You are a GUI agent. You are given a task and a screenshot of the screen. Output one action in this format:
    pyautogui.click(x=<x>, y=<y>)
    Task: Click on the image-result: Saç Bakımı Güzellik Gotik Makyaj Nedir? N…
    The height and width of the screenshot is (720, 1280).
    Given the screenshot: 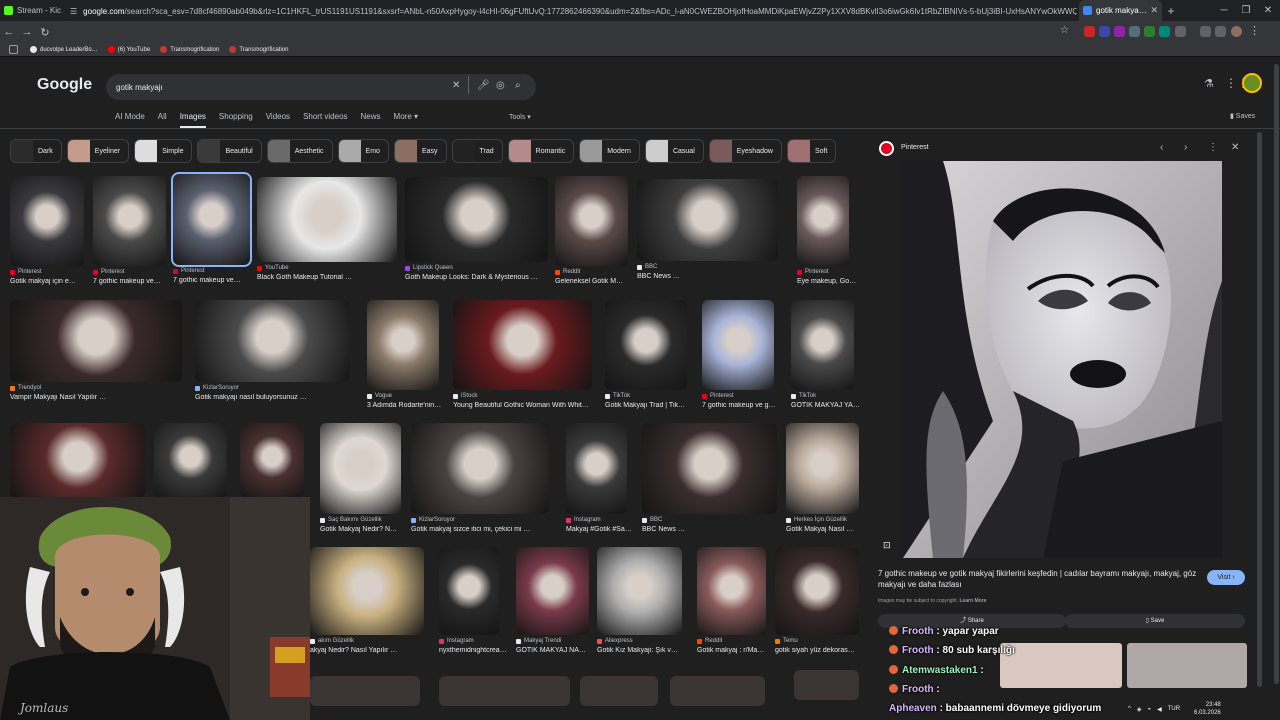 What is the action you would take?
    pyautogui.click(x=360, y=480)
    